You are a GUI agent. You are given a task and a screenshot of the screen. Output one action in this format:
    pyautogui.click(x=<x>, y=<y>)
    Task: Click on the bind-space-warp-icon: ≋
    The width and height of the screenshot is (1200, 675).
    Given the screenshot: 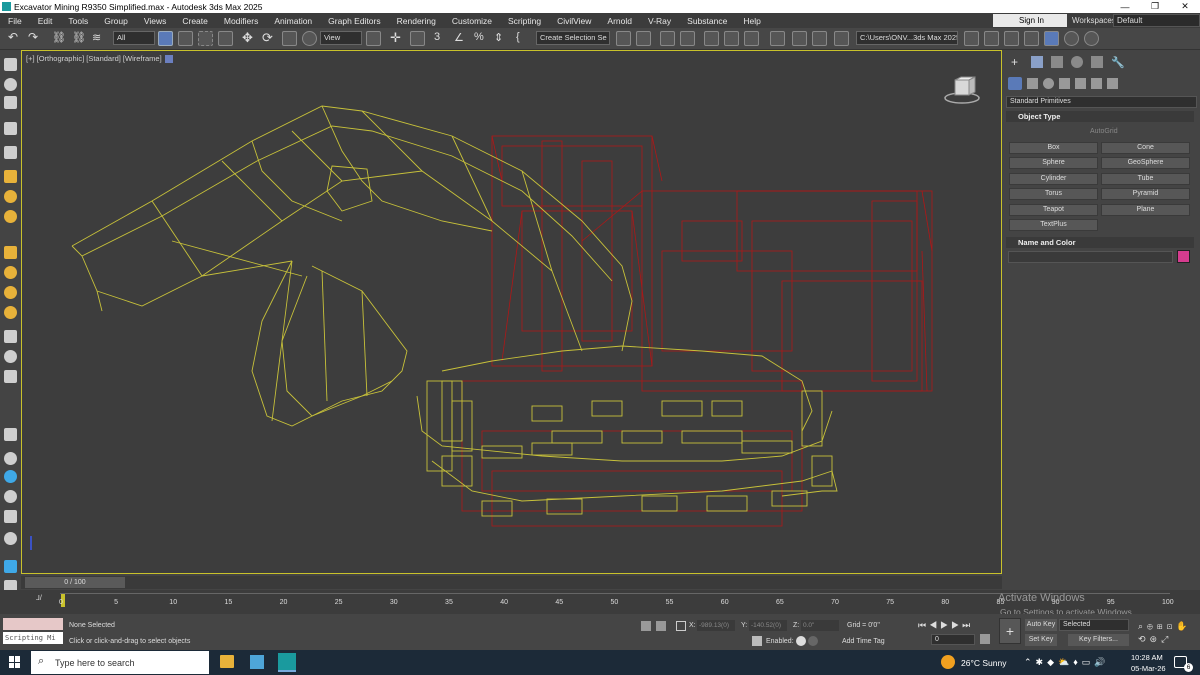 What is the action you would take?
    pyautogui.click(x=99, y=38)
    